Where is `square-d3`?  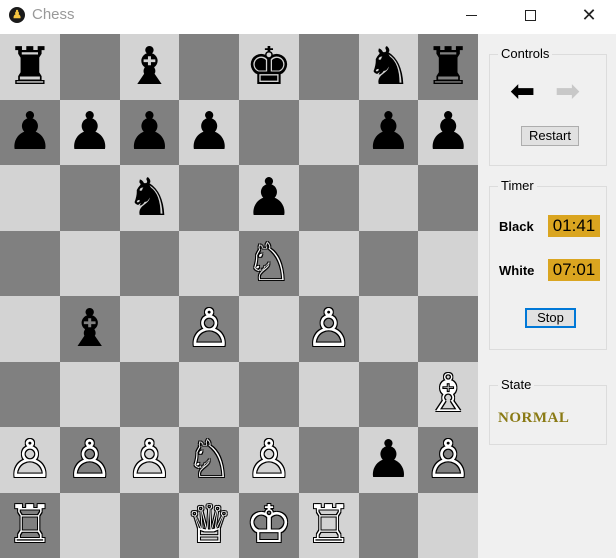
square-d3 is located at coordinates (209, 394).